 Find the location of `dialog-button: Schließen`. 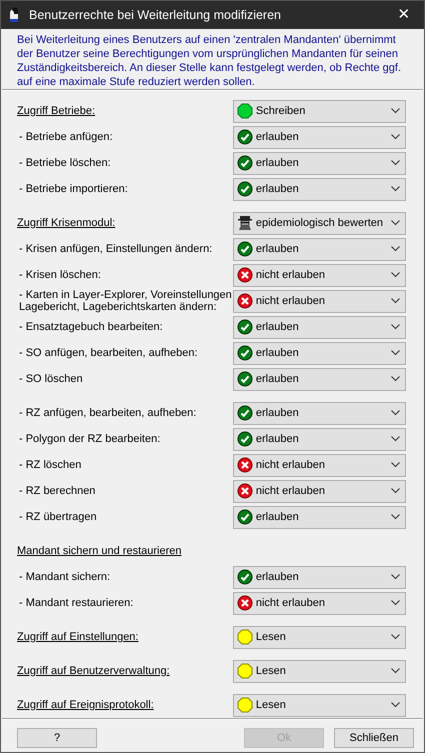

dialog-button: Schließen is located at coordinates (374, 738).